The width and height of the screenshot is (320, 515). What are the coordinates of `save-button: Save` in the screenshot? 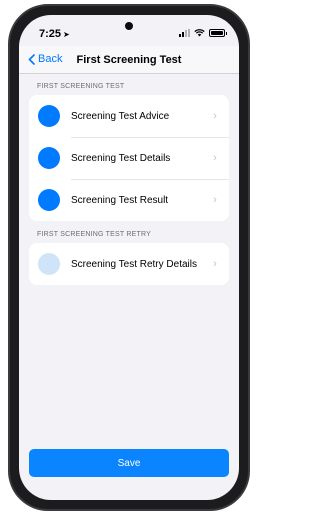 It's located at (129, 463).